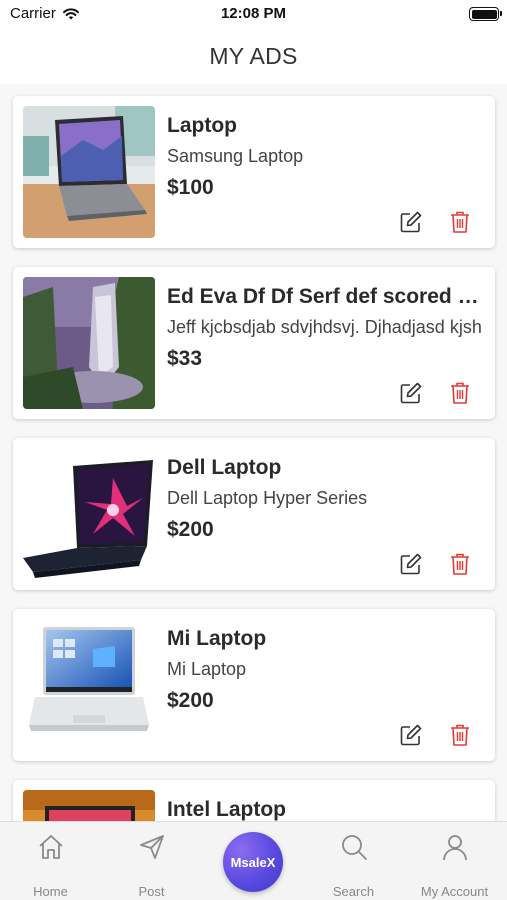 This screenshot has height=900, width=507. What do you see at coordinates (50, 891) in the screenshot?
I see `tab-home-label: Home` at bounding box center [50, 891].